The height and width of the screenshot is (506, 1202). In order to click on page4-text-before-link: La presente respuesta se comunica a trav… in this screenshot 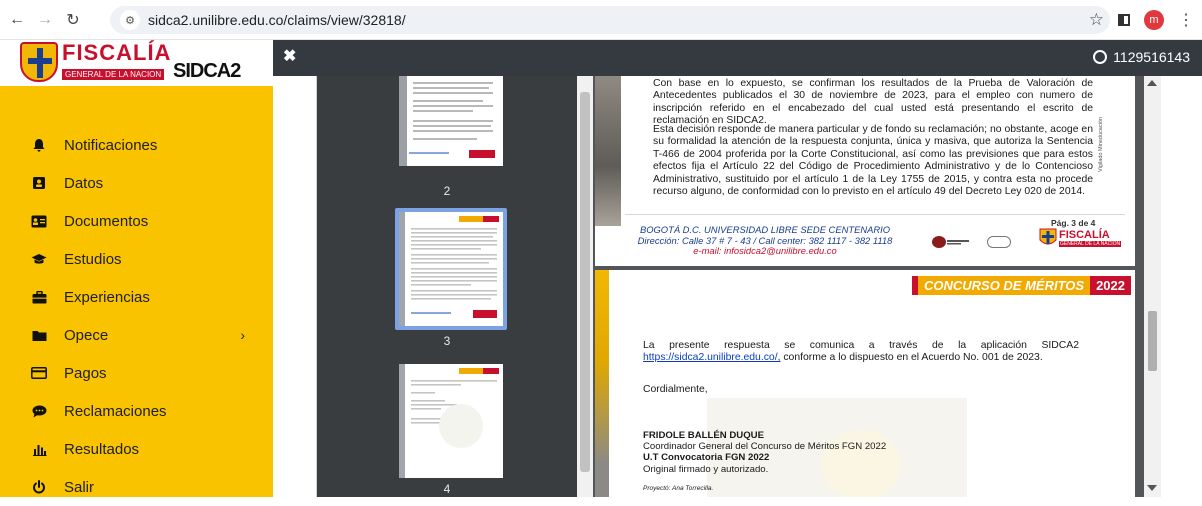, I will do `click(861, 345)`.